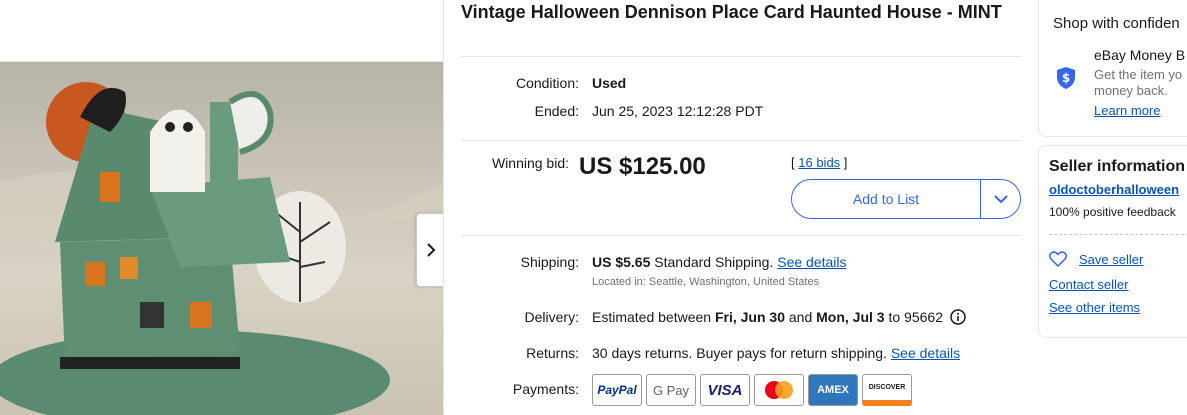 Image resolution: width=1187 pixels, height=415 pixels. What do you see at coordinates (547, 83) in the screenshot?
I see `condition-label: Condition:` at bounding box center [547, 83].